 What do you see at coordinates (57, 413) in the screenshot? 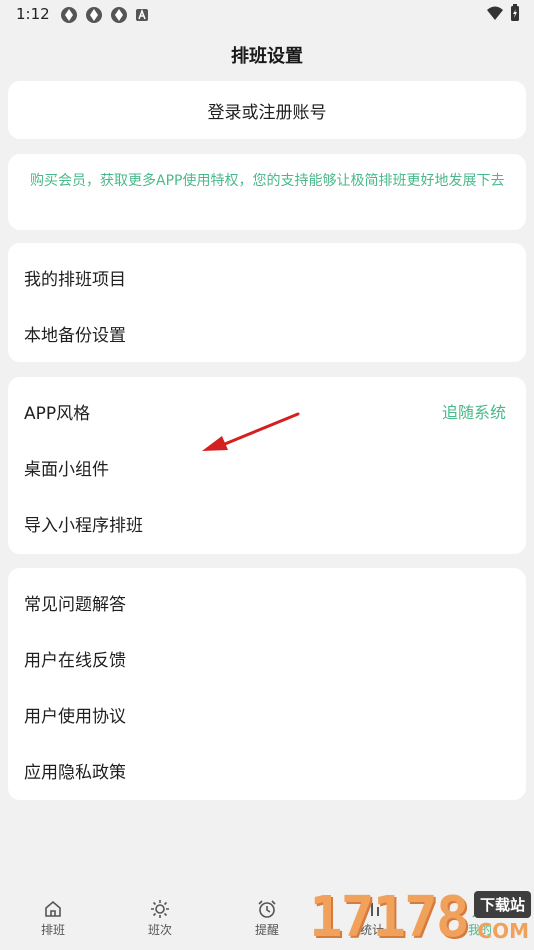
I see `menu-item-label: APP风格` at bounding box center [57, 413].